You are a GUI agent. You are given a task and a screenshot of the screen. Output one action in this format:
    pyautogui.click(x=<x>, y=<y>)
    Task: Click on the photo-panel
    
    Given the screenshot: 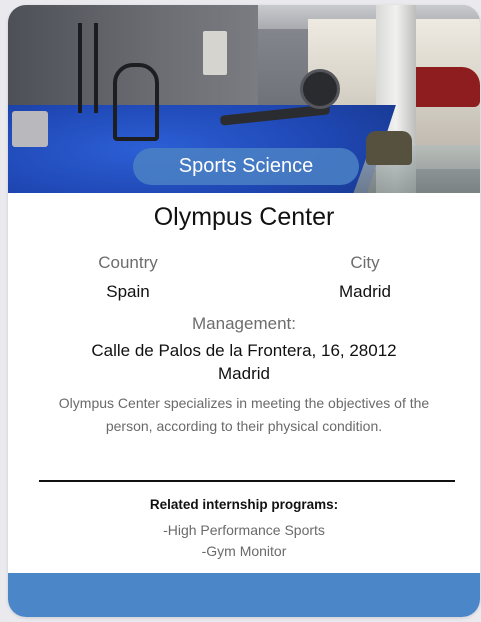 What is the action you would take?
    pyautogui.click(x=215, y=53)
    